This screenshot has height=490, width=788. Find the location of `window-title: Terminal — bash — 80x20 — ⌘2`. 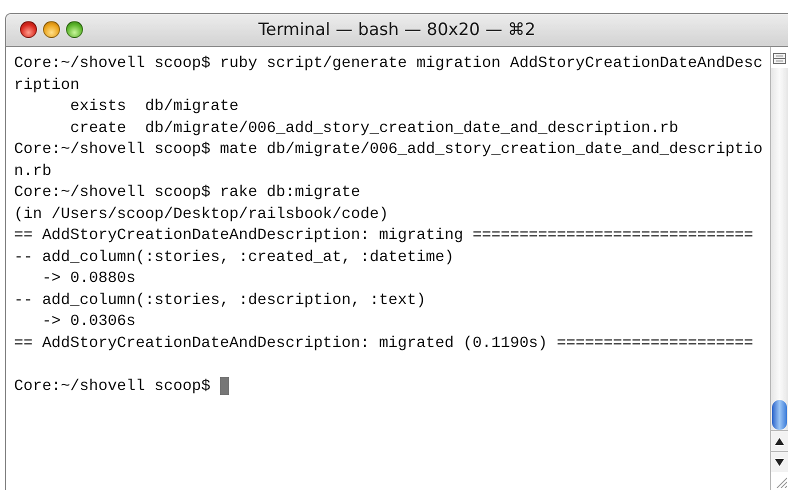

window-title: Terminal — bash — 80x20 — ⌘2 is located at coordinates (397, 30).